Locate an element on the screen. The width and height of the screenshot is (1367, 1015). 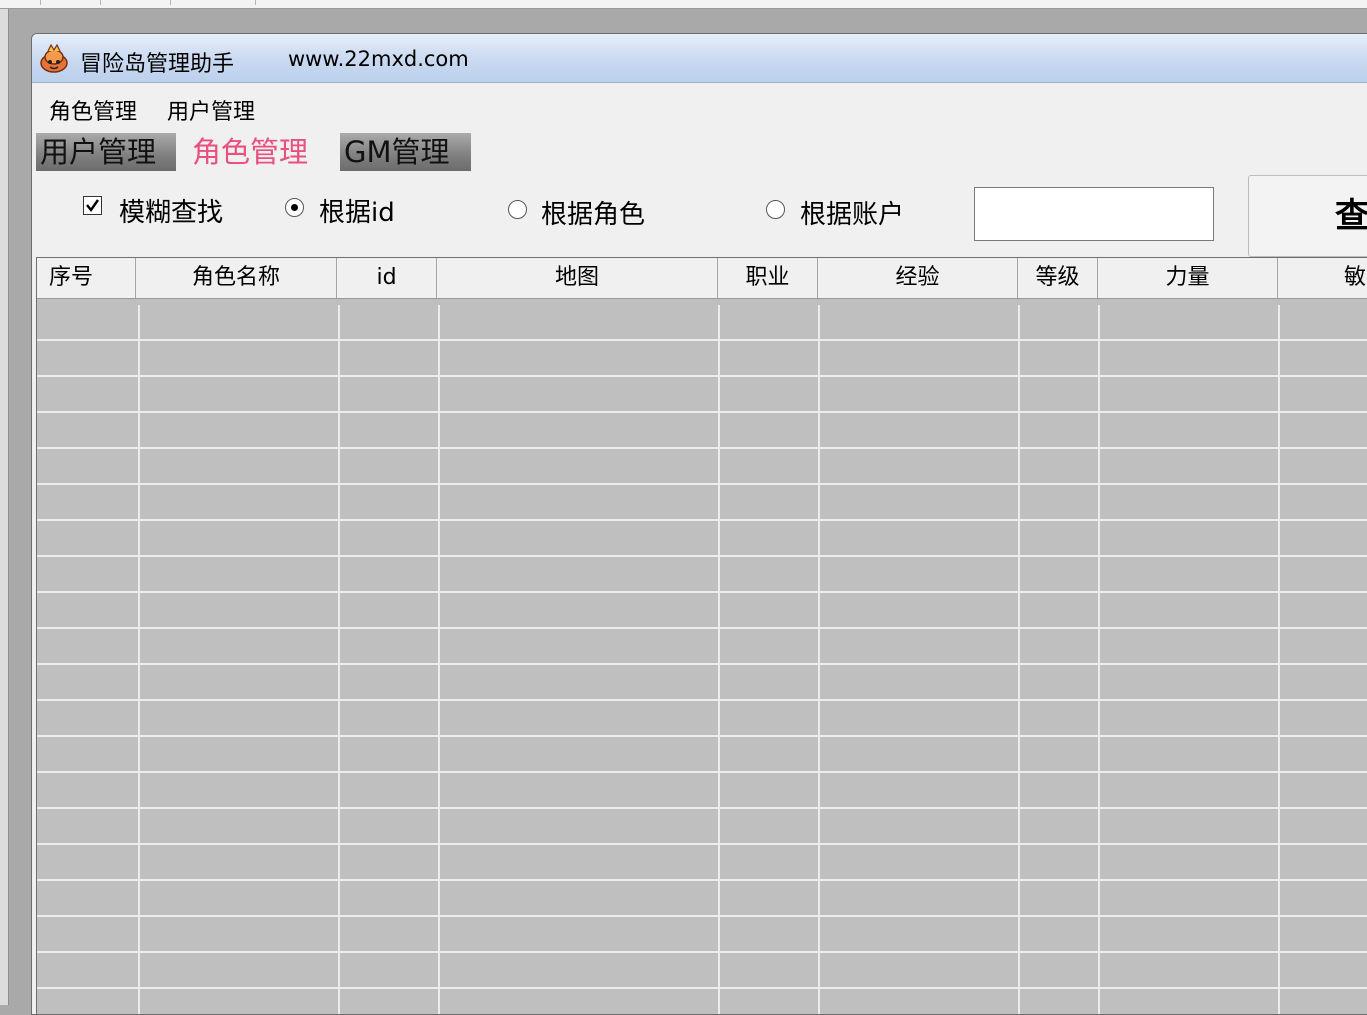
checkmark-icon is located at coordinates (92, 206).